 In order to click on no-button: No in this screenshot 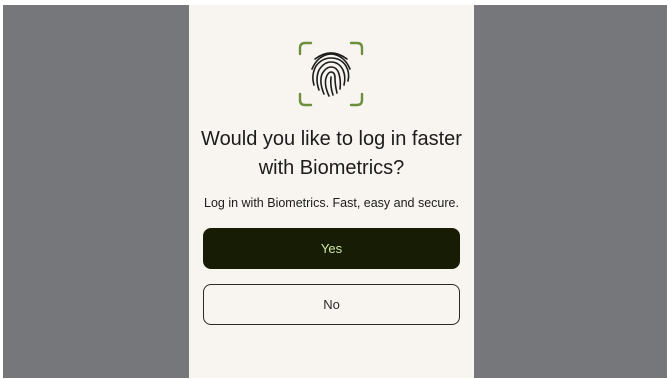, I will do `click(331, 304)`.